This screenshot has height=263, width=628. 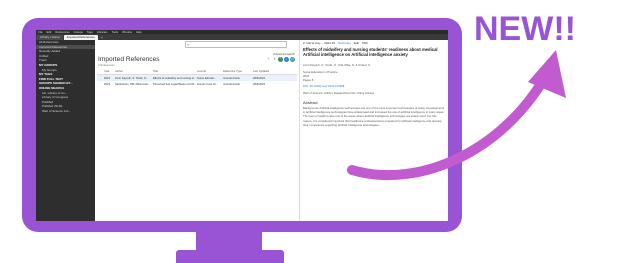 I want to click on new-banner: NEW!!, so click(x=525, y=29).